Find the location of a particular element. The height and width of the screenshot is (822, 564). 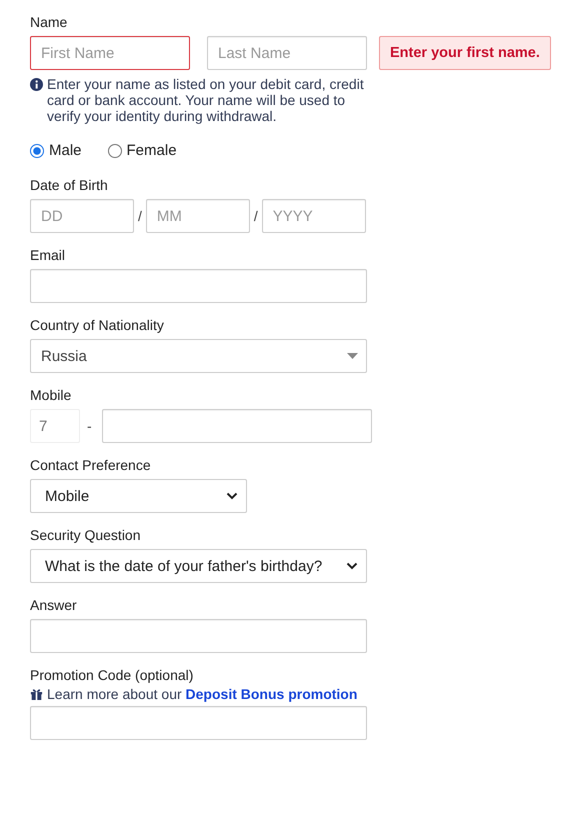

country-select: Russia is located at coordinates (198, 356).